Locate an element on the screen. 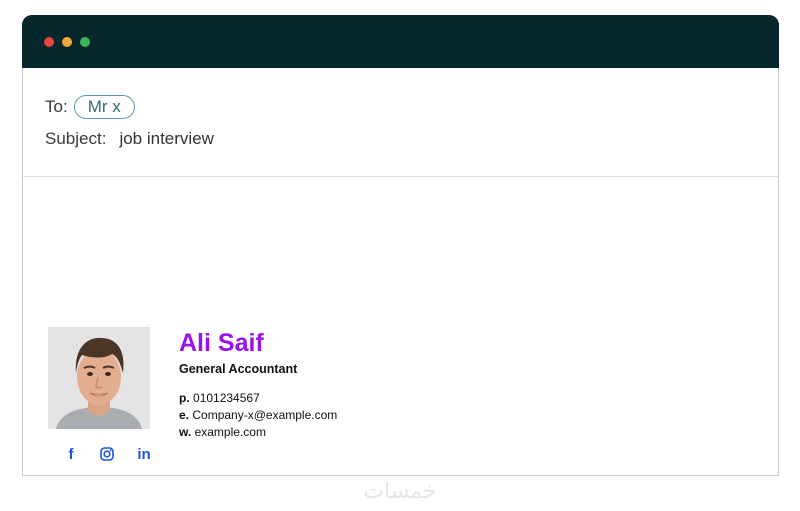 The width and height of the screenshot is (800, 511). subject-field: Subject: job interview is located at coordinates (129, 139).